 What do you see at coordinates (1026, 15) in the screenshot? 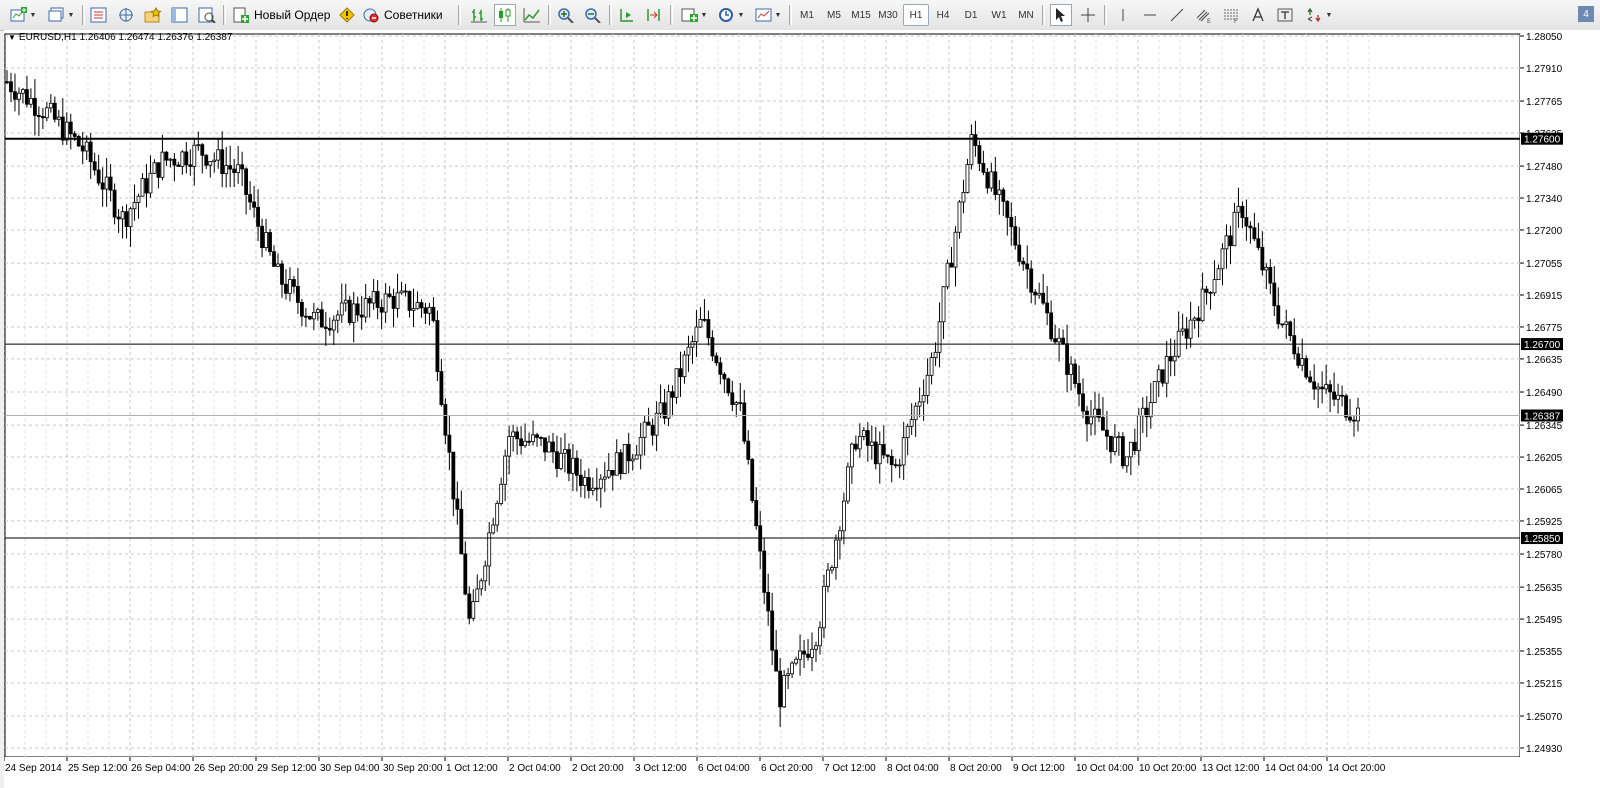
I see `tf-mn: MN` at bounding box center [1026, 15].